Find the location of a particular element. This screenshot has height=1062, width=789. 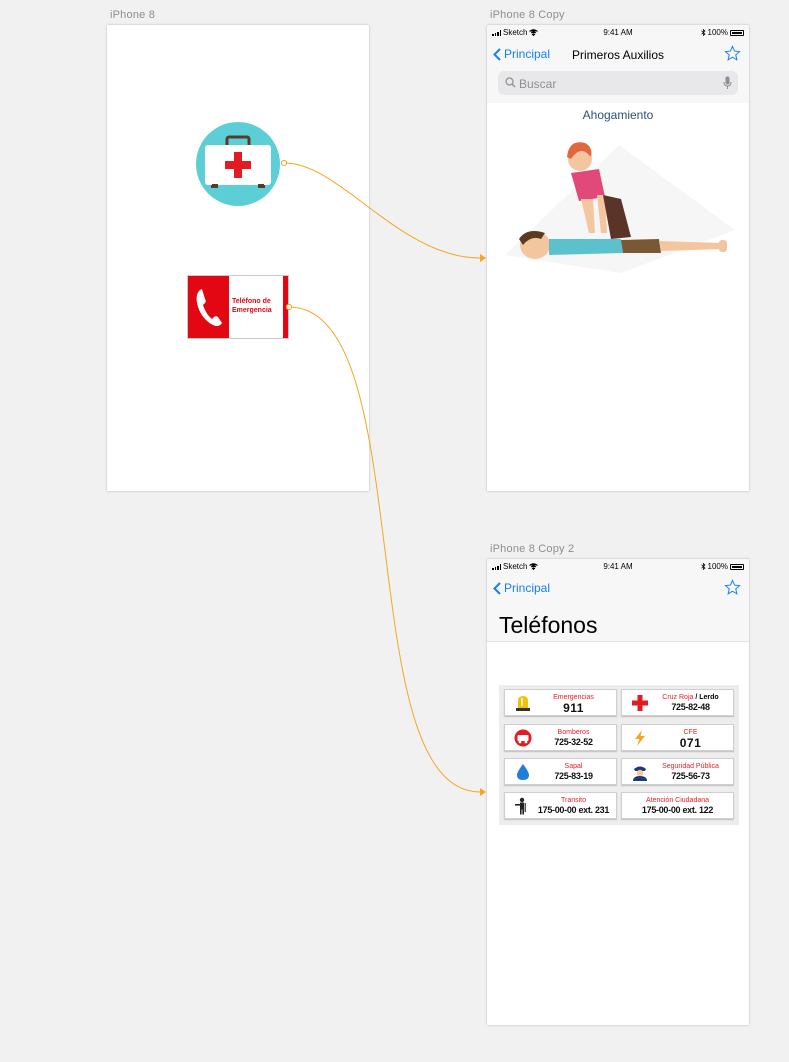

link-first-aid-arrowhead is located at coordinates (483, 258).